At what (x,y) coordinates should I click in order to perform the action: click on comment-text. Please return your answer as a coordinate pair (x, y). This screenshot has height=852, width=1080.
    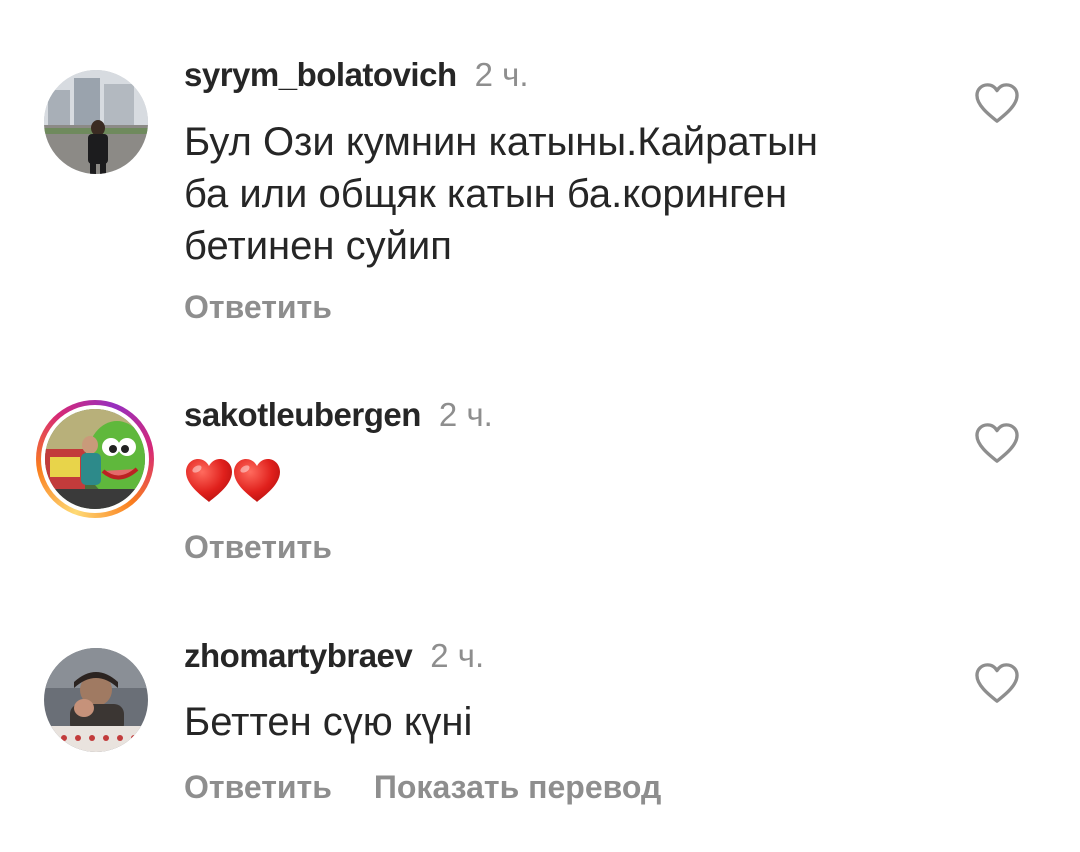
    Looking at the image, I should click on (234, 482).